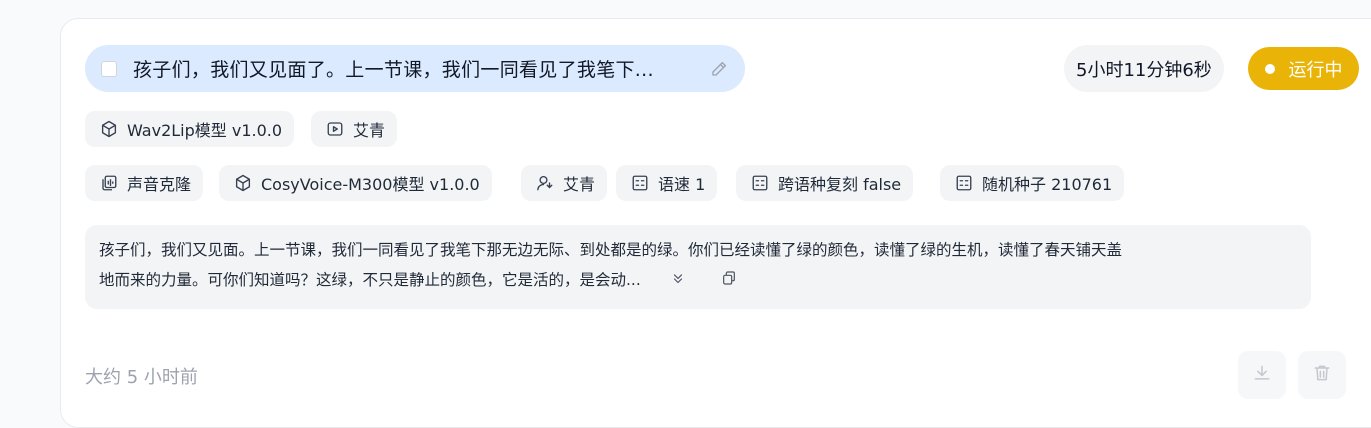 The height and width of the screenshot is (428, 1371). What do you see at coordinates (159, 184) in the screenshot?
I see `tag-label: 声音克隆` at bounding box center [159, 184].